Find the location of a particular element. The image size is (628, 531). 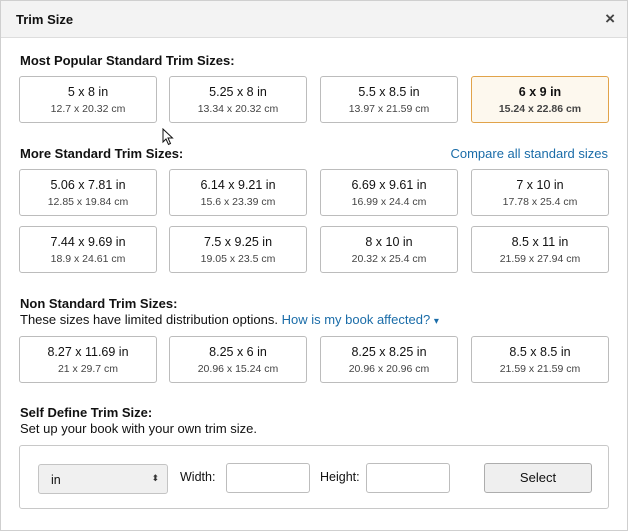

trim-option-6.14x9.21: 6.14 x 9.21 in 15.6 x 23.39 cm is located at coordinates (238, 192).